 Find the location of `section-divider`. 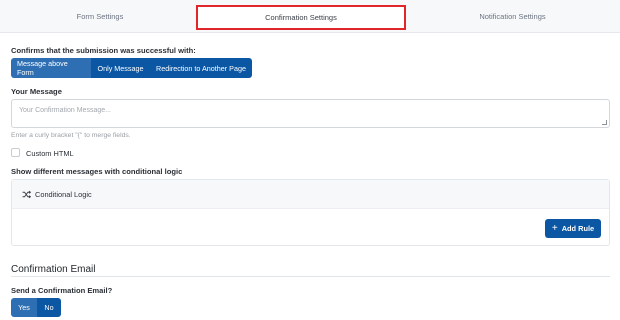

section-divider is located at coordinates (310, 276).